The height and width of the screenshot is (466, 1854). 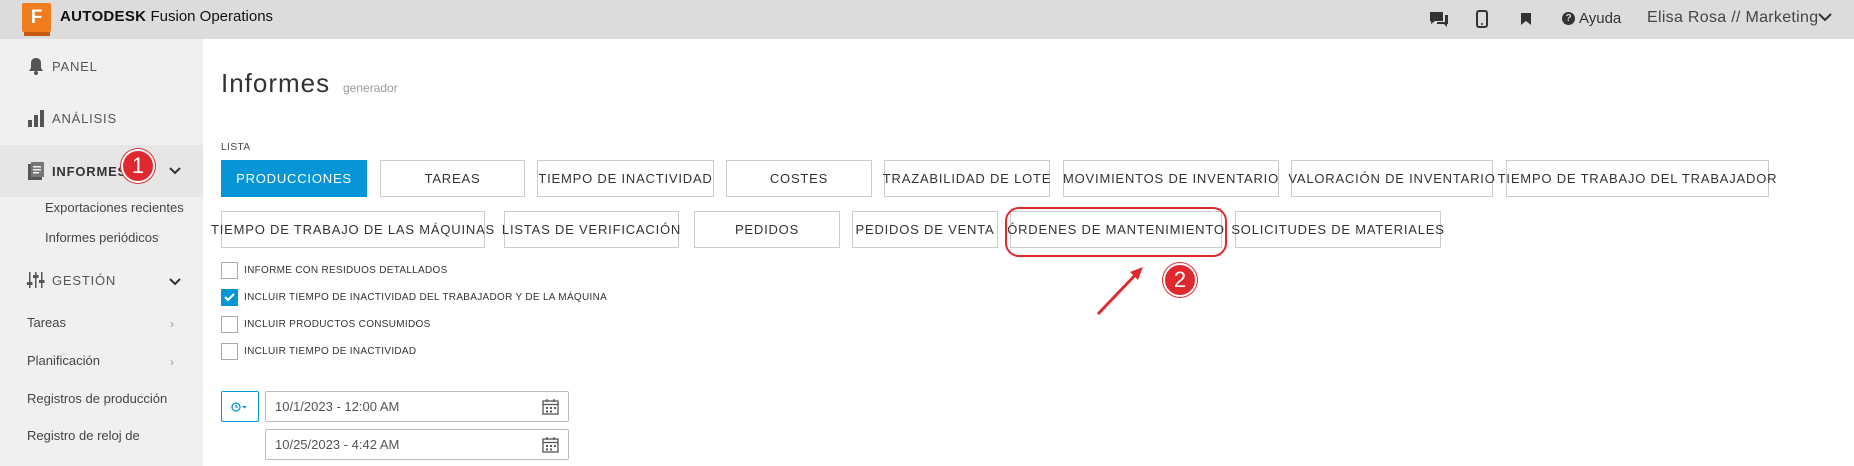 What do you see at coordinates (966, 178) in the screenshot?
I see `report-button-trazabilidad: TRAZABILIDAD DE LOTE` at bounding box center [966, 178].